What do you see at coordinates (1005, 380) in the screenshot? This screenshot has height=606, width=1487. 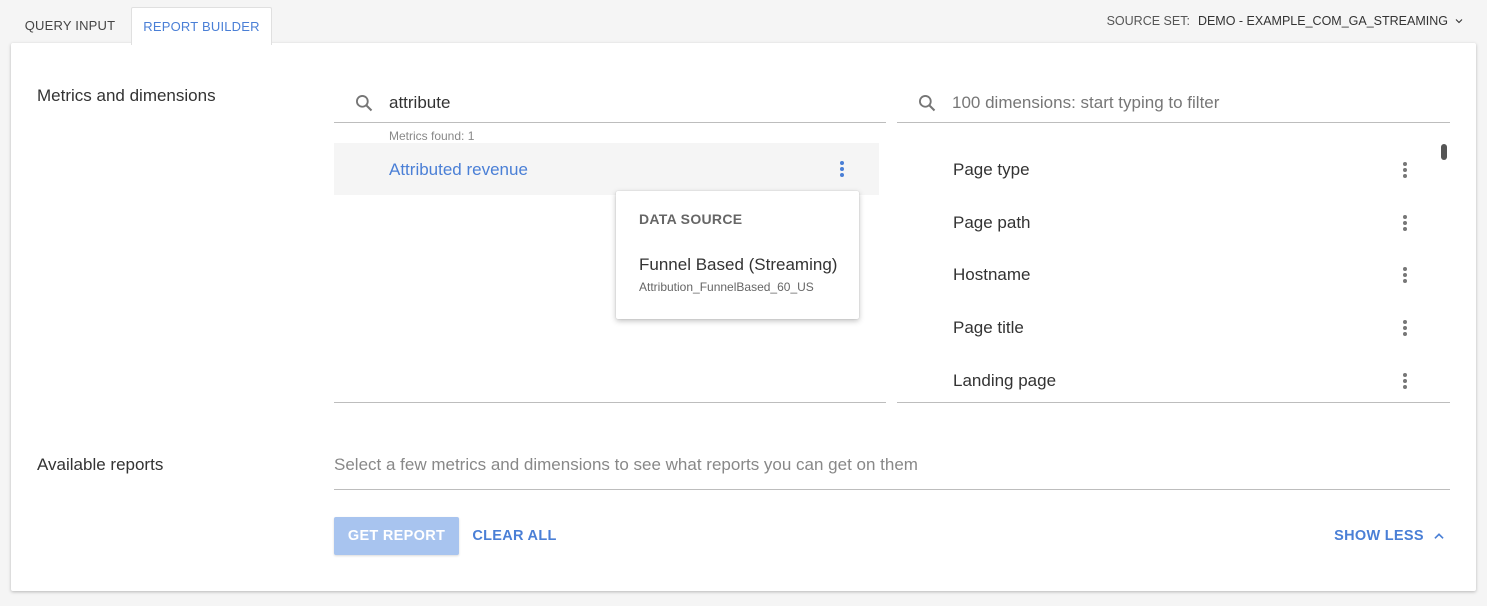 I see `dimension-item-label: Landing page` at bounding box center [1005, 380].